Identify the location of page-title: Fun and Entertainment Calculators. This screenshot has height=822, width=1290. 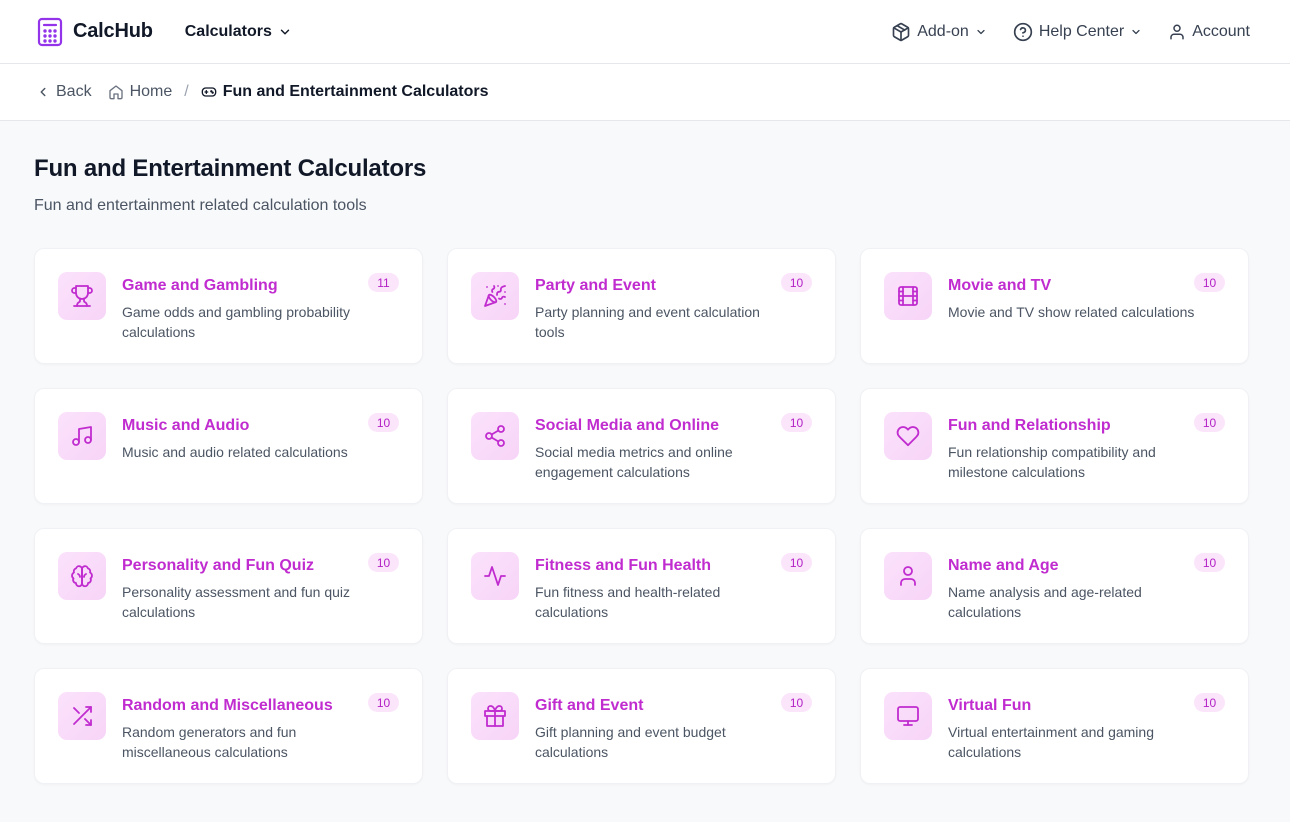
(230, 168).